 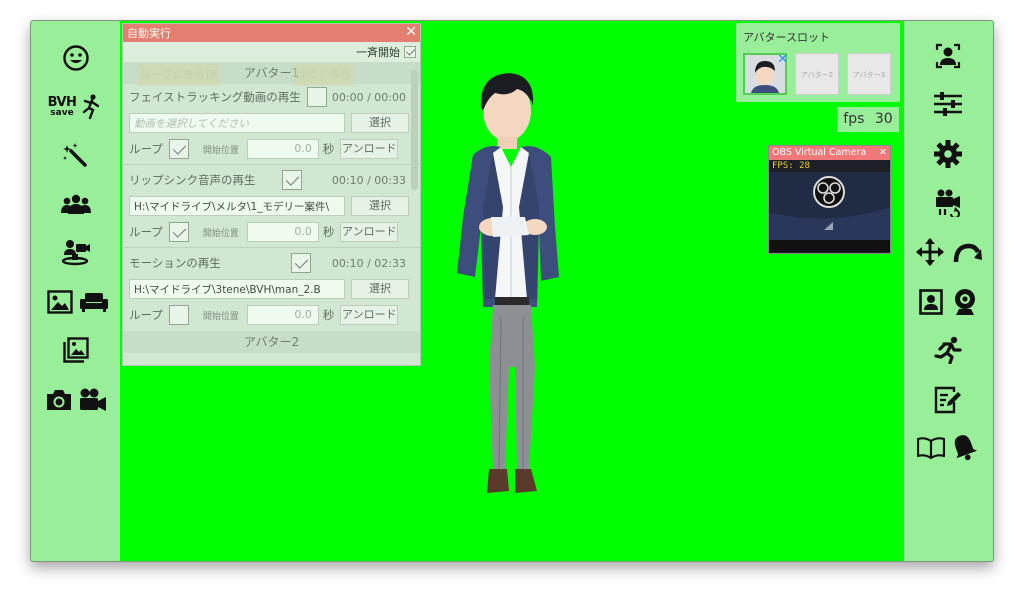 What do you see at coordinates (883, 153) in the screenshot?
I see `obs-close-icon: ✕` at bounding box center [883, 153].